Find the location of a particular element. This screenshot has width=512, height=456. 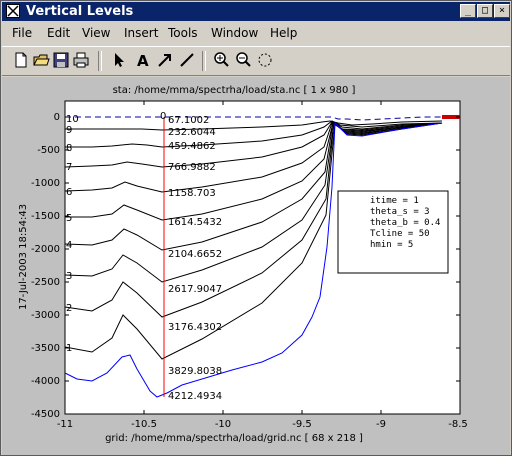

edge-label: 6 is located at coordinates (69, 192).